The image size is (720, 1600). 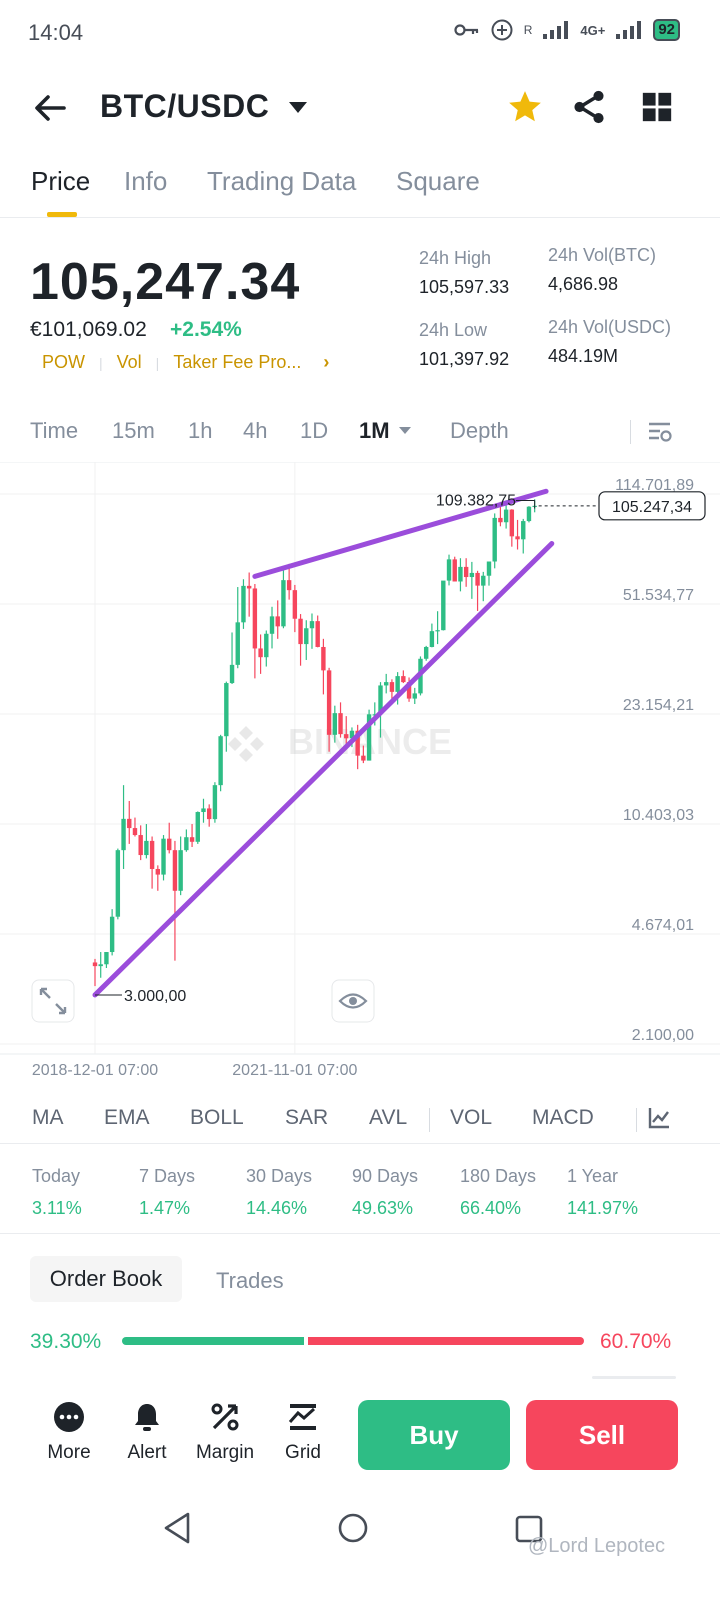 I want to click on indicator-boll: BOLL, so click(x=217, y=1118).